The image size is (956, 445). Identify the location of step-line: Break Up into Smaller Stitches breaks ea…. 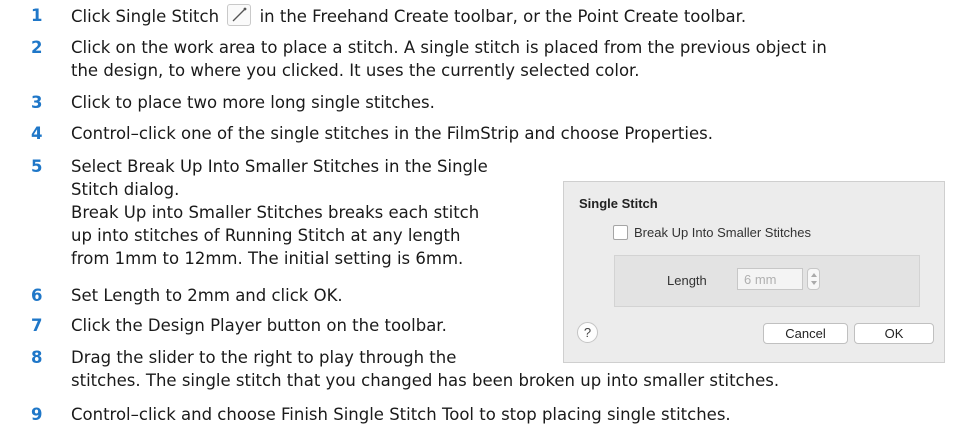
(275, 212).